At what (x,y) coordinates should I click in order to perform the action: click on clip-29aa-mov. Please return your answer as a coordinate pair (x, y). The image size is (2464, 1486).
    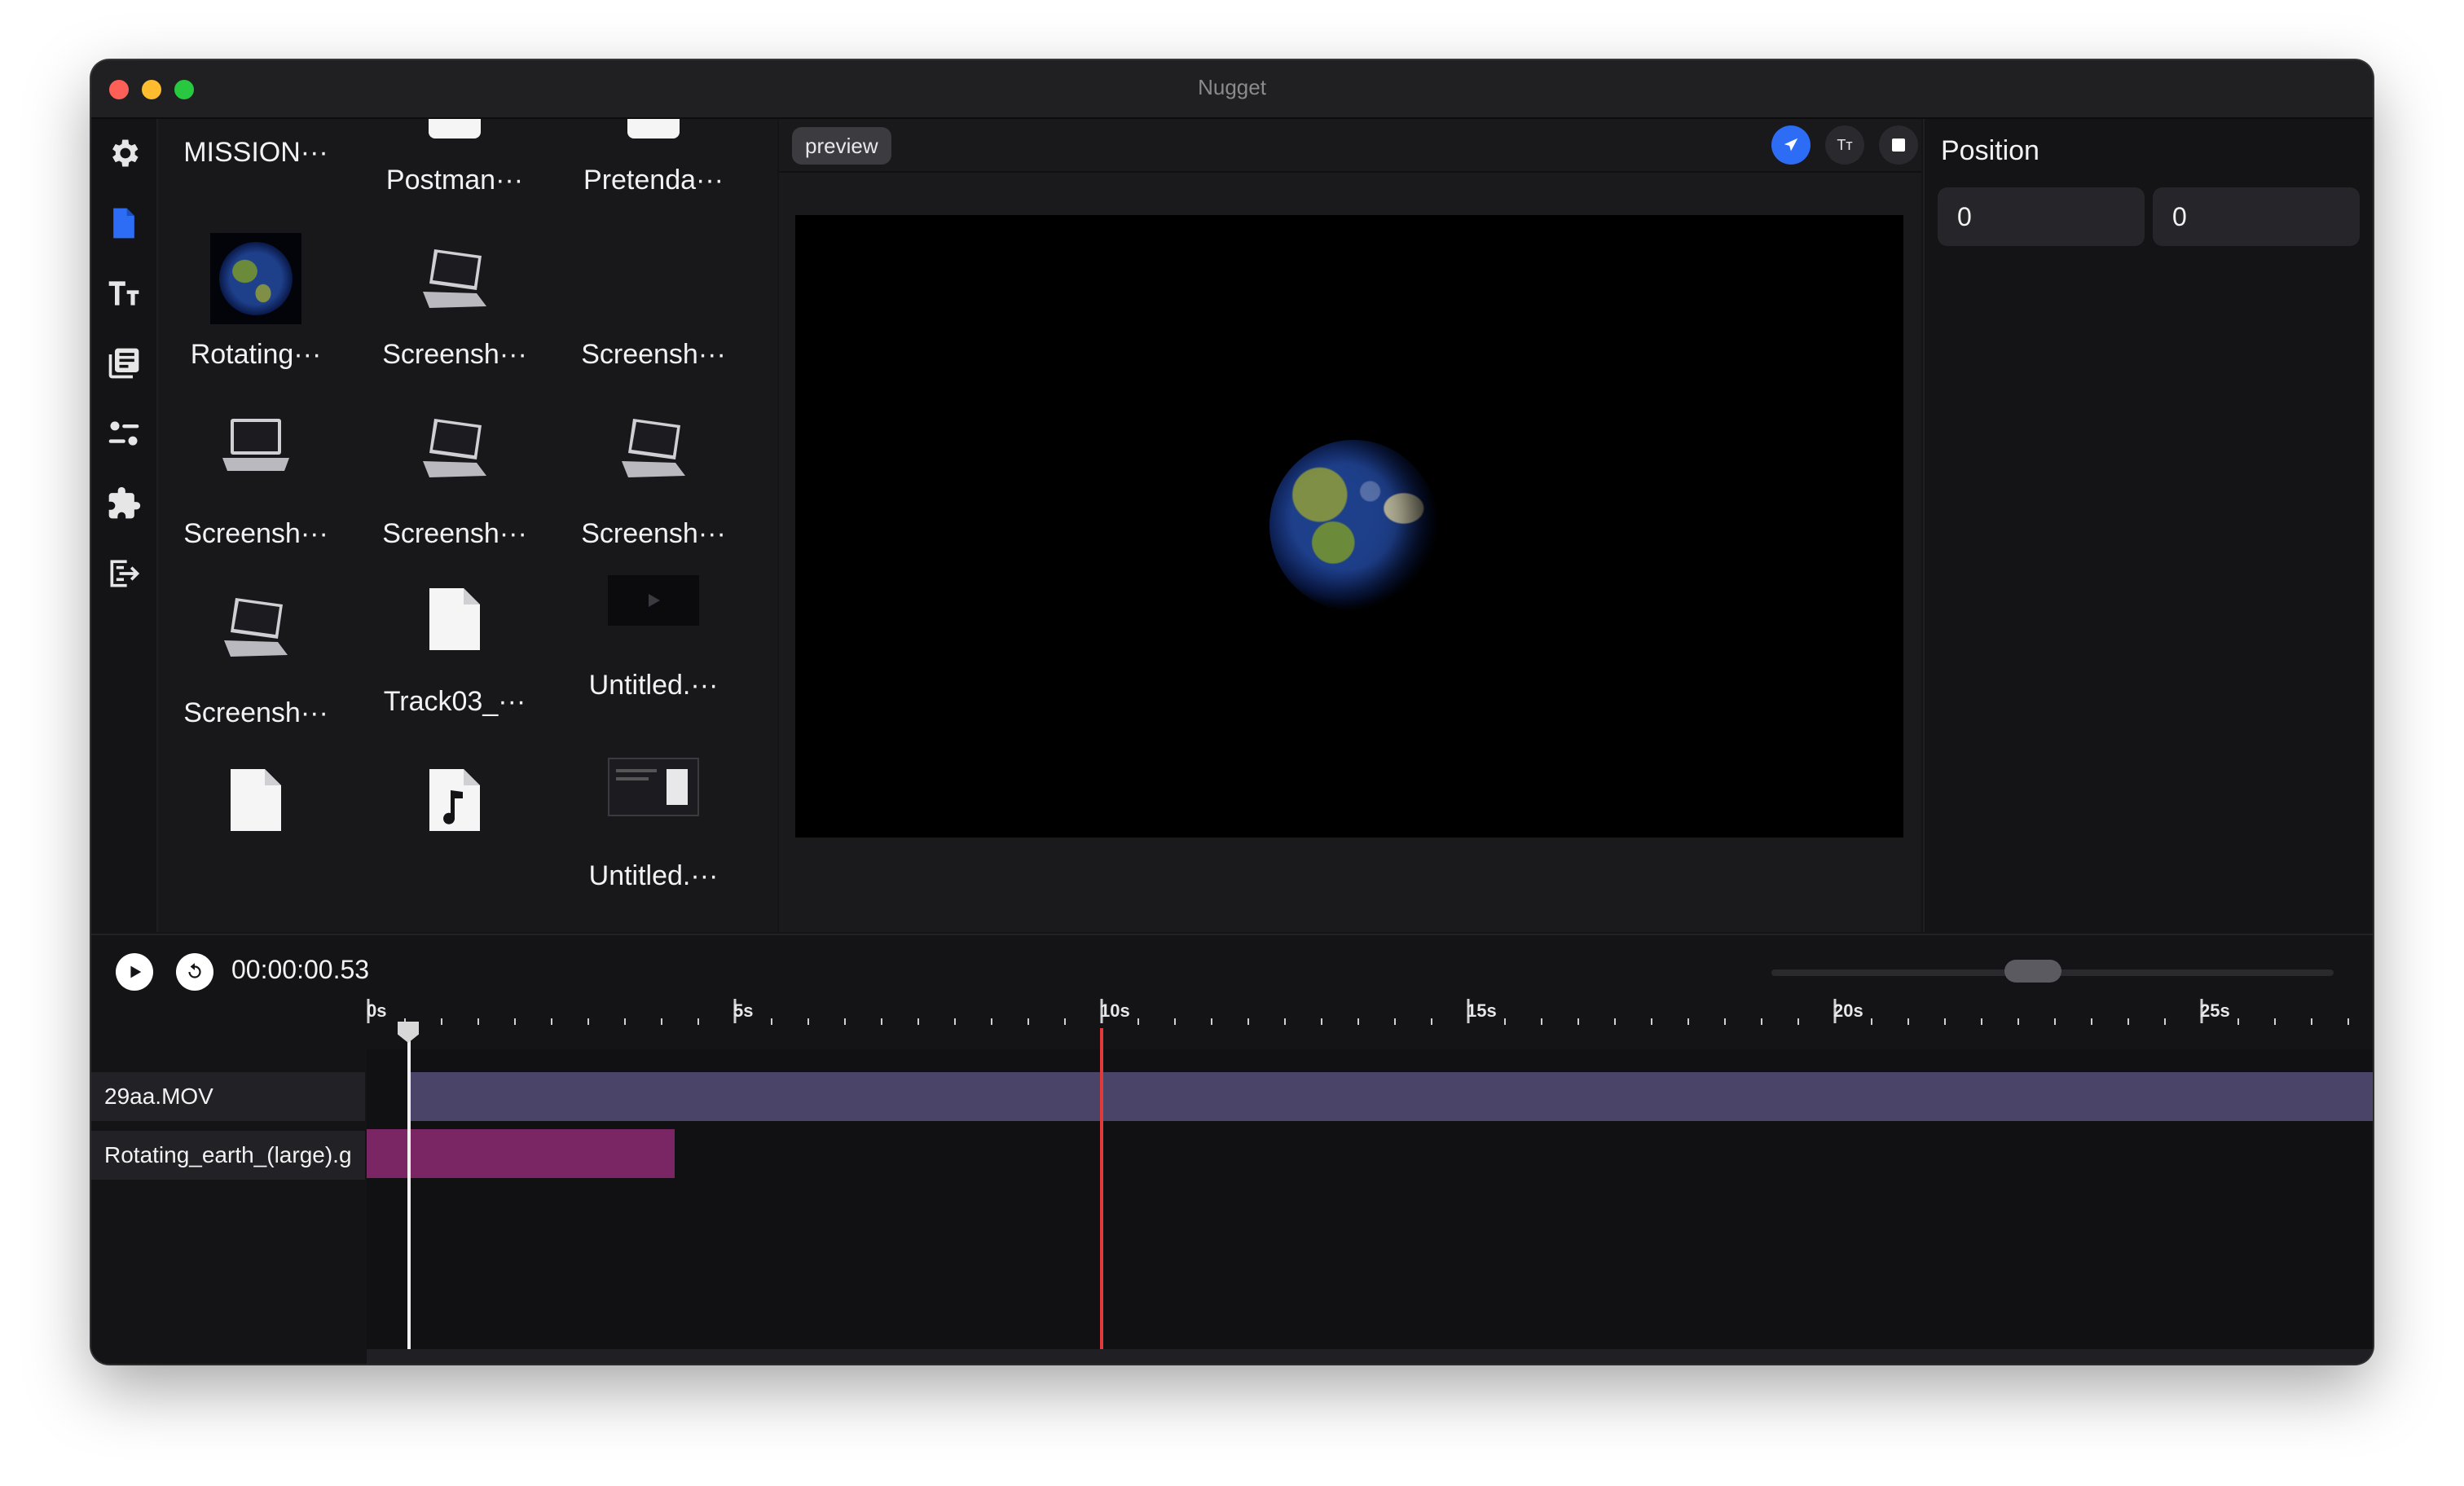
    Looking at the image, I should click on (1392, 1096).